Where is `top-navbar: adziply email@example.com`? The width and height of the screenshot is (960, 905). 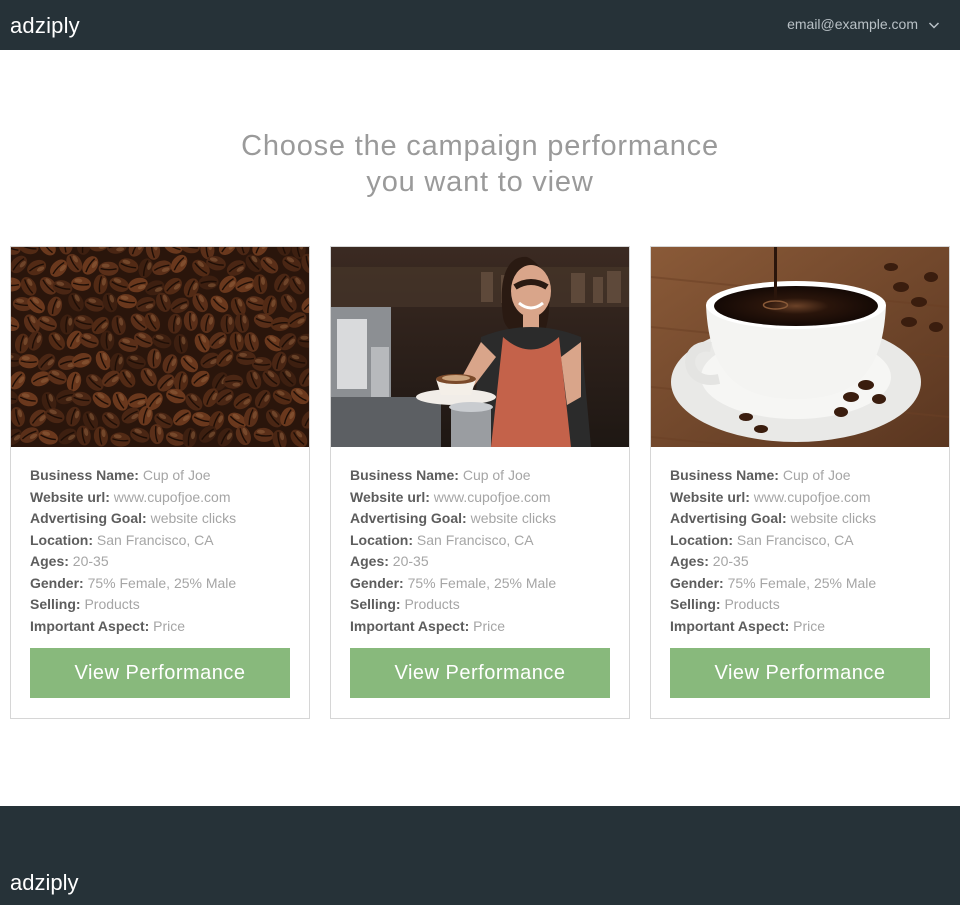
top-navbar: adziply email@example.com is located at coordinates (480, 25).